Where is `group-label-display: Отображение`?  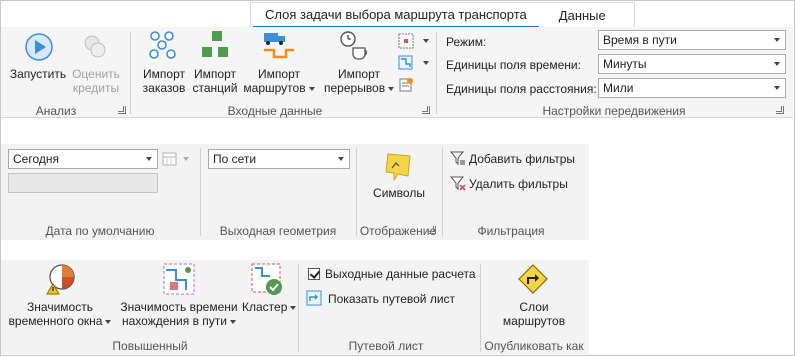 group-label-display: Отображение is located at coordinates (398, 231).